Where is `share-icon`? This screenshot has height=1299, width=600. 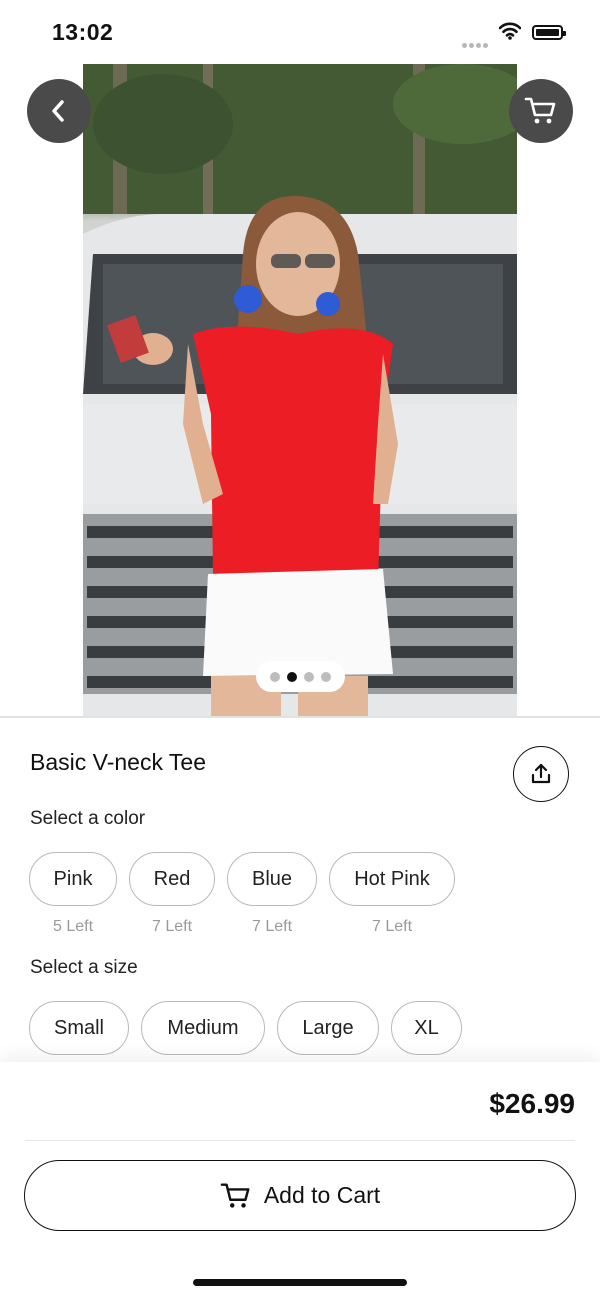 share-icon is located at coordinates (541, 773).